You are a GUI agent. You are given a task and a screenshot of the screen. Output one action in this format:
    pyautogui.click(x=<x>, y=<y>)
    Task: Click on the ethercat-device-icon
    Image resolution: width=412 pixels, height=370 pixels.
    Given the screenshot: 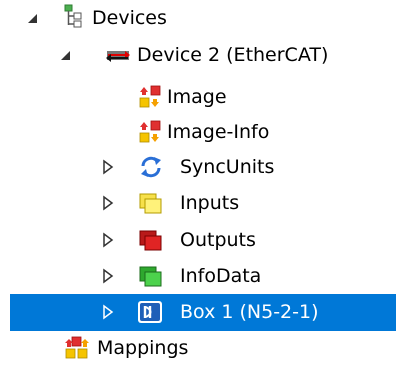 What is the action you would take?
    pyautogui.click(x=118, y=56)
    